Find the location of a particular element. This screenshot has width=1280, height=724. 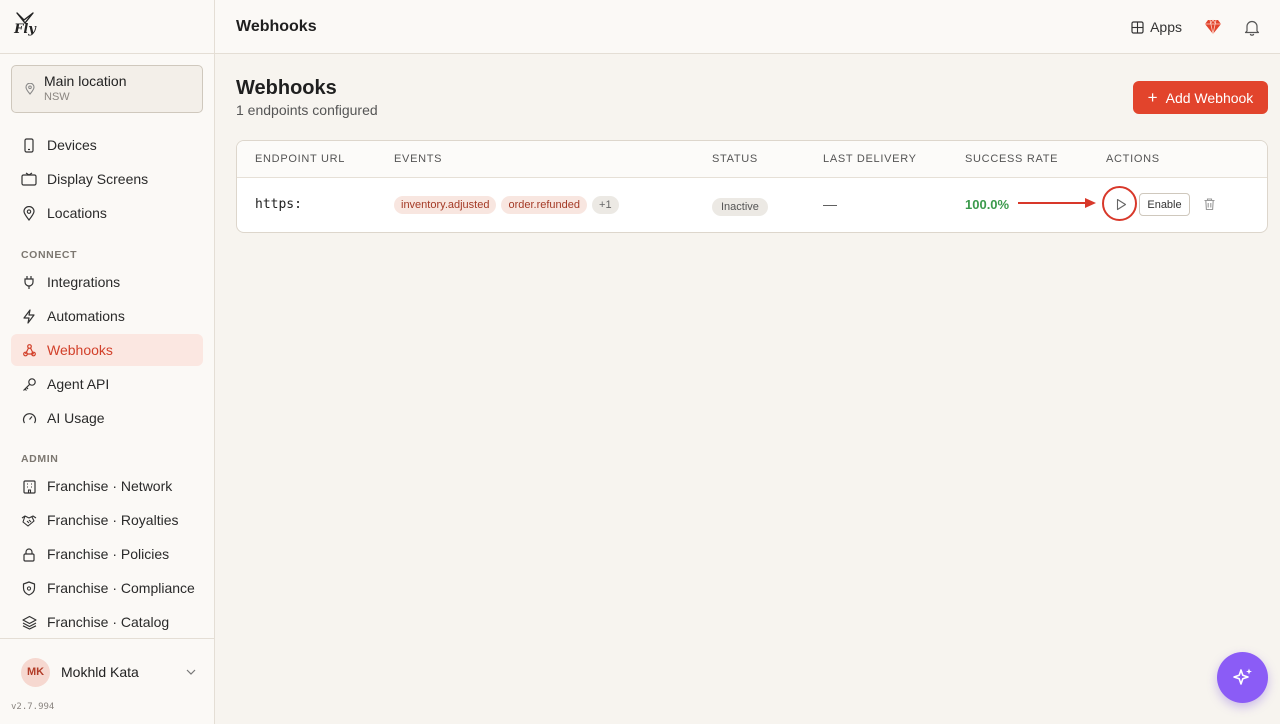

sidebar-item-franchise-policies: Franchise · Policies is located at coordinates (107, 554).